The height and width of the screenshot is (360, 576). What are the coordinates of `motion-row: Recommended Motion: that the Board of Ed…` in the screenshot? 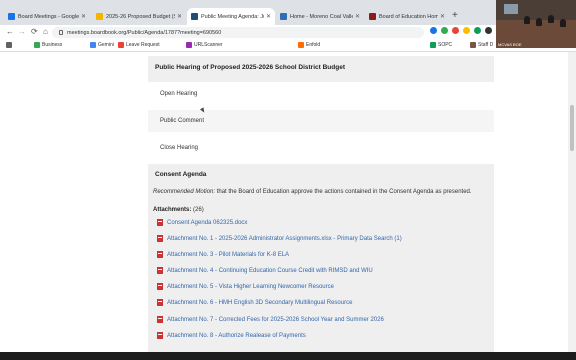 It's located at (321, 192).